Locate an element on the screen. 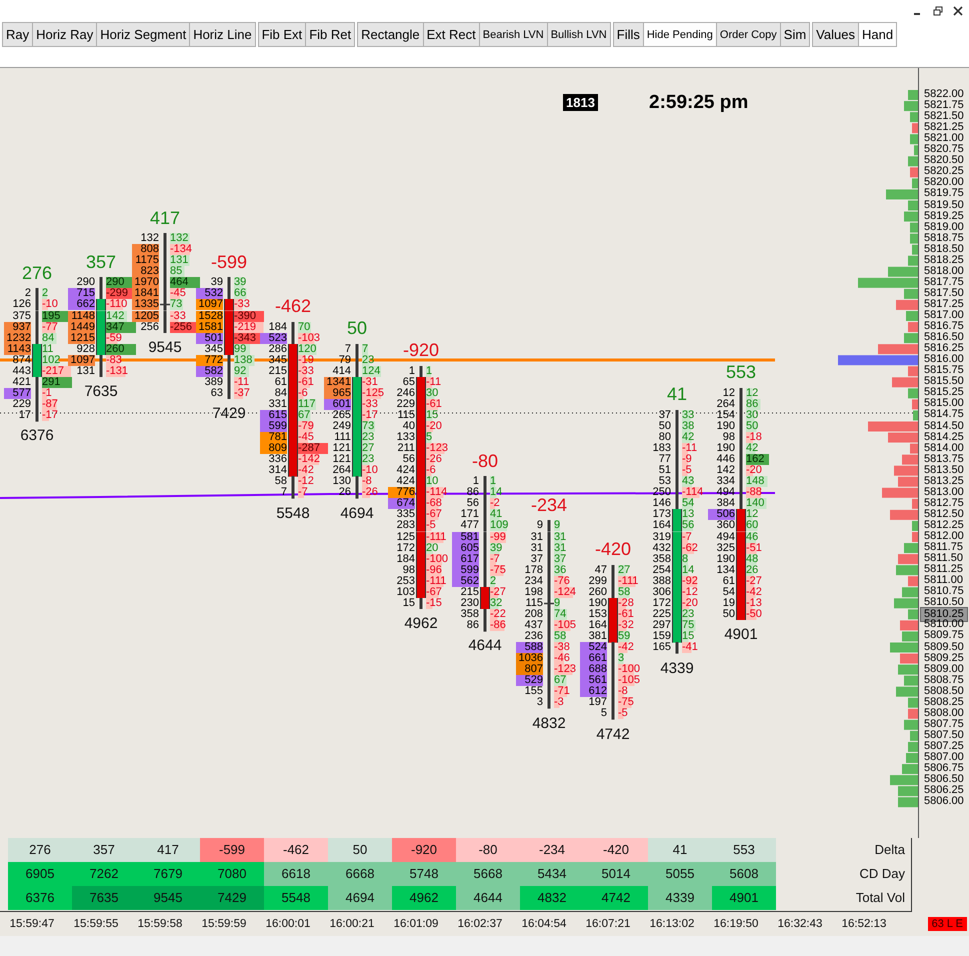 The height and width of the screenshot is (956, 969). bar-volume-label: 4901 is located at coordinates (741, 635).